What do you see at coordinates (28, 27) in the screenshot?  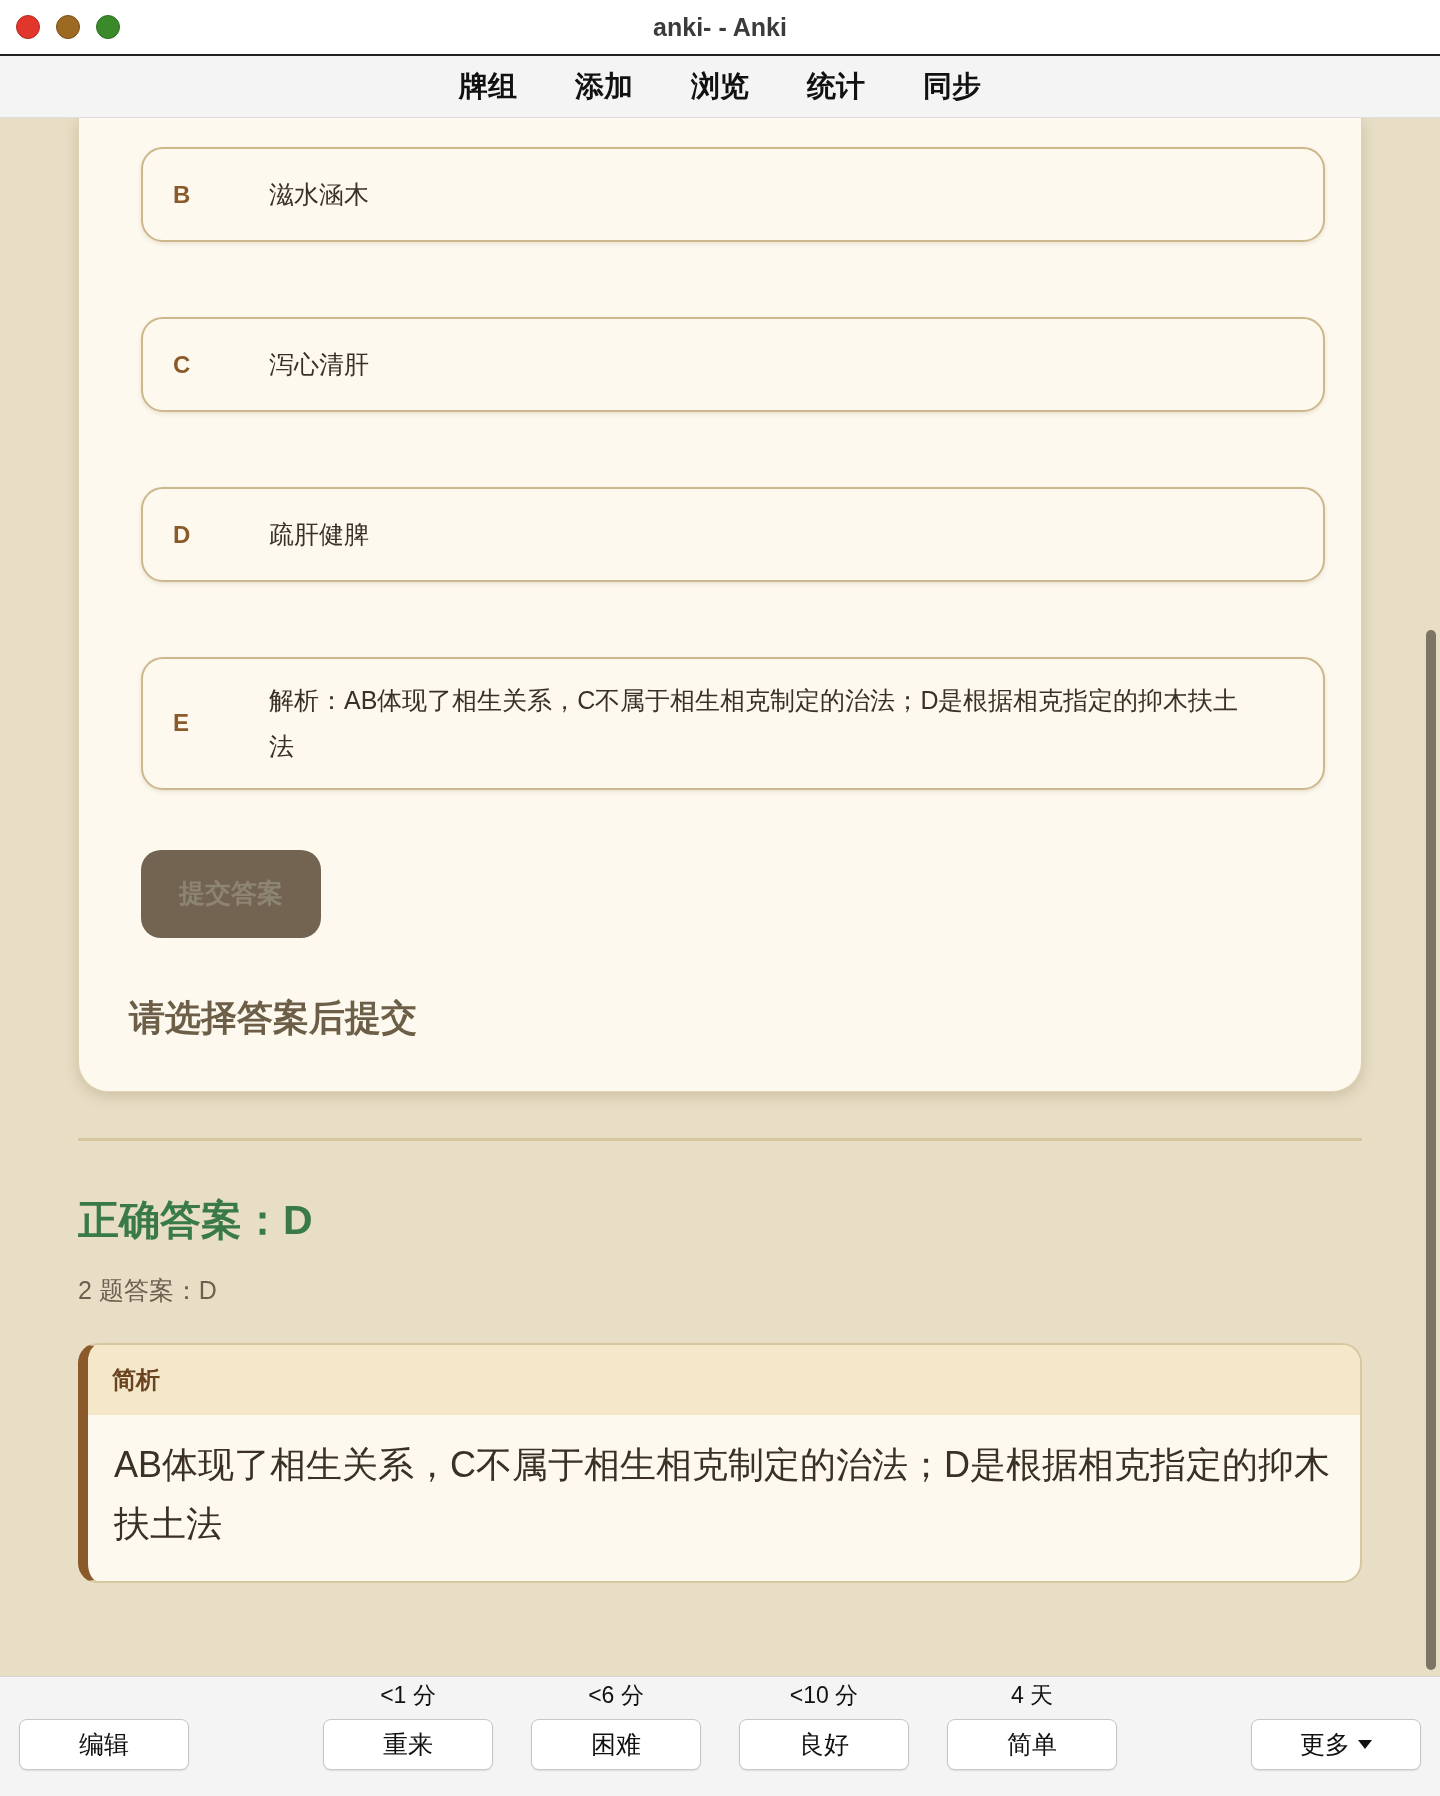 I see `close-button` at bounding box center [28, 27].